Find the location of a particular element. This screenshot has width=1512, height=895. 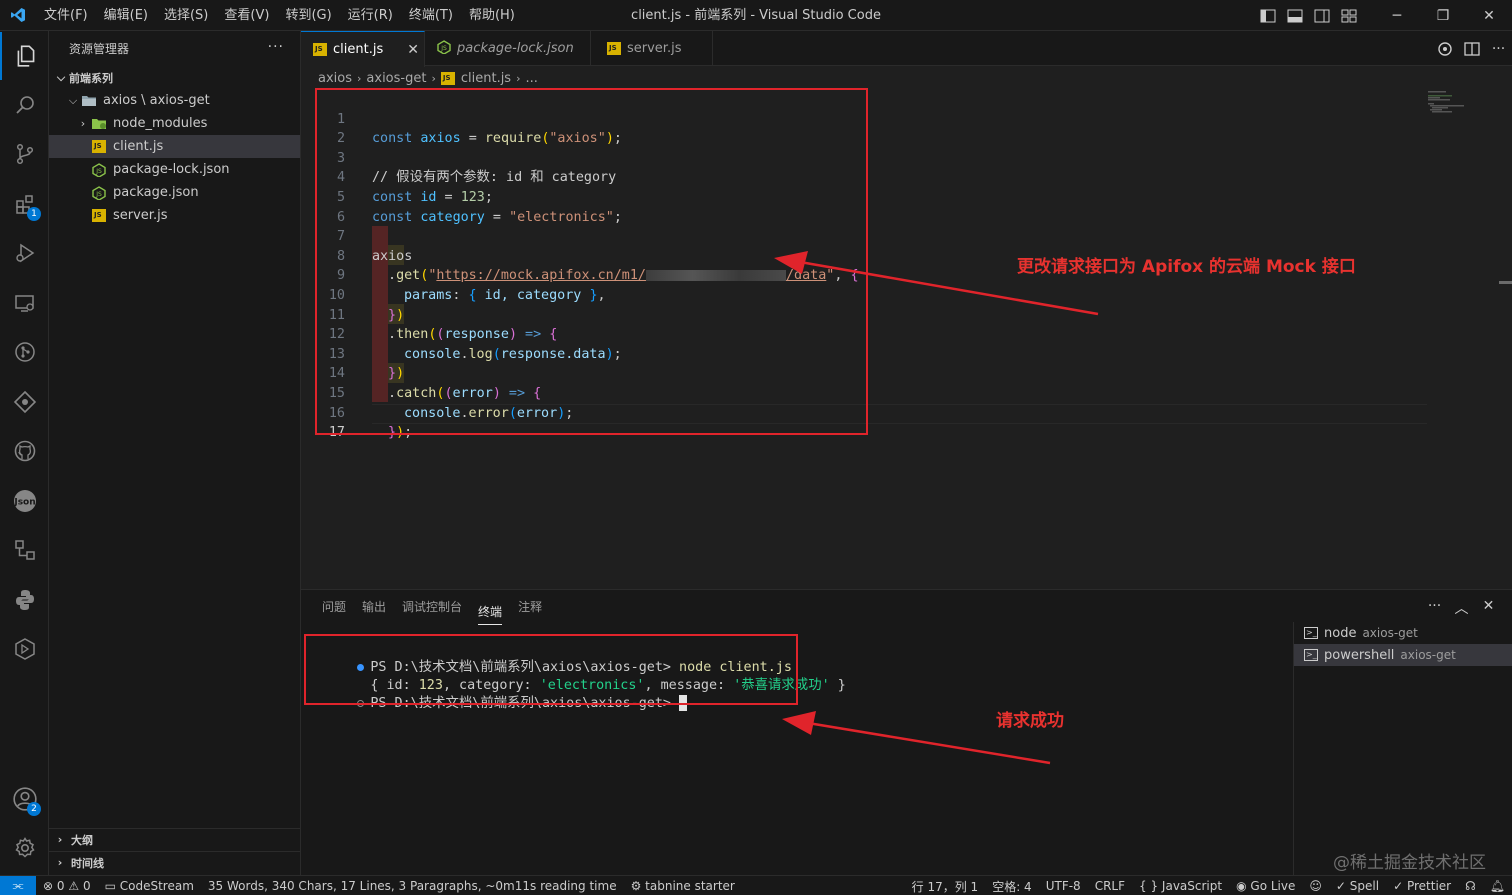

split-editor-icon is located at coordinates (1471, 48).